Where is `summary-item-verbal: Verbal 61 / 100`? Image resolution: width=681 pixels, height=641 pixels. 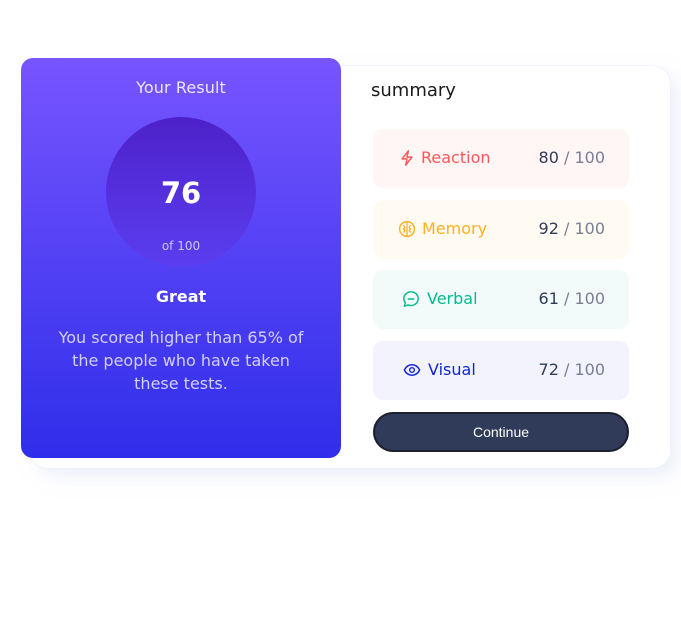
summary-item-verbal: Verbal 61 / 100 is located at coordinates (501, 299).